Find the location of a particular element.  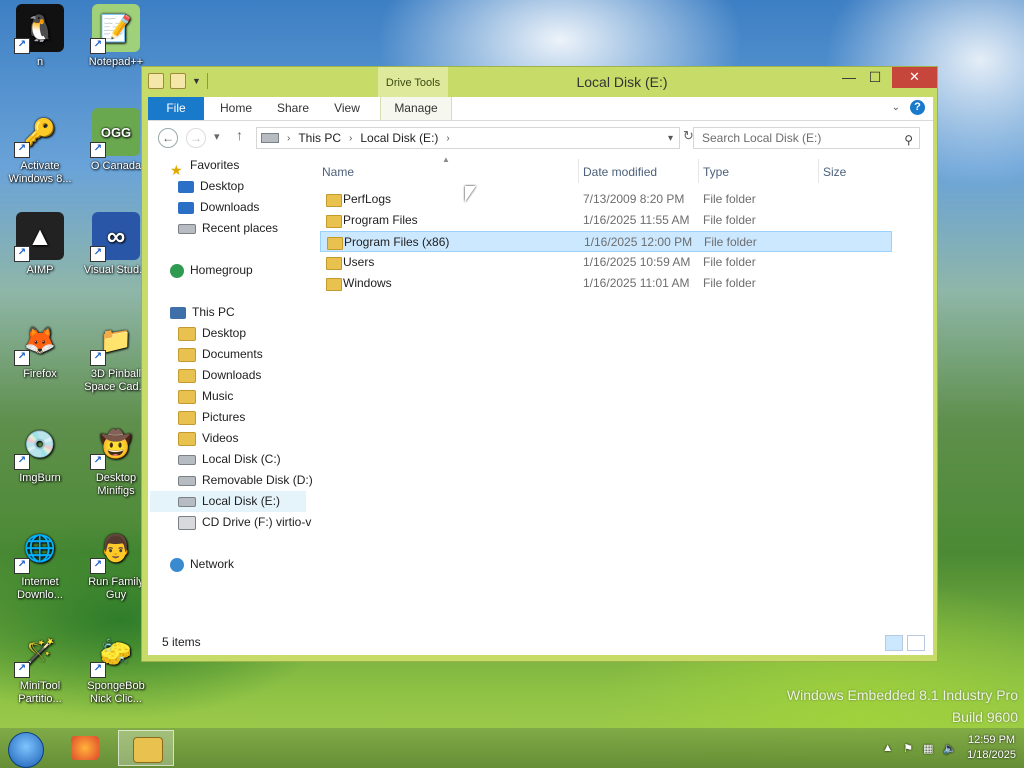

taskbar-firefox is located at coordinates (85, 748).